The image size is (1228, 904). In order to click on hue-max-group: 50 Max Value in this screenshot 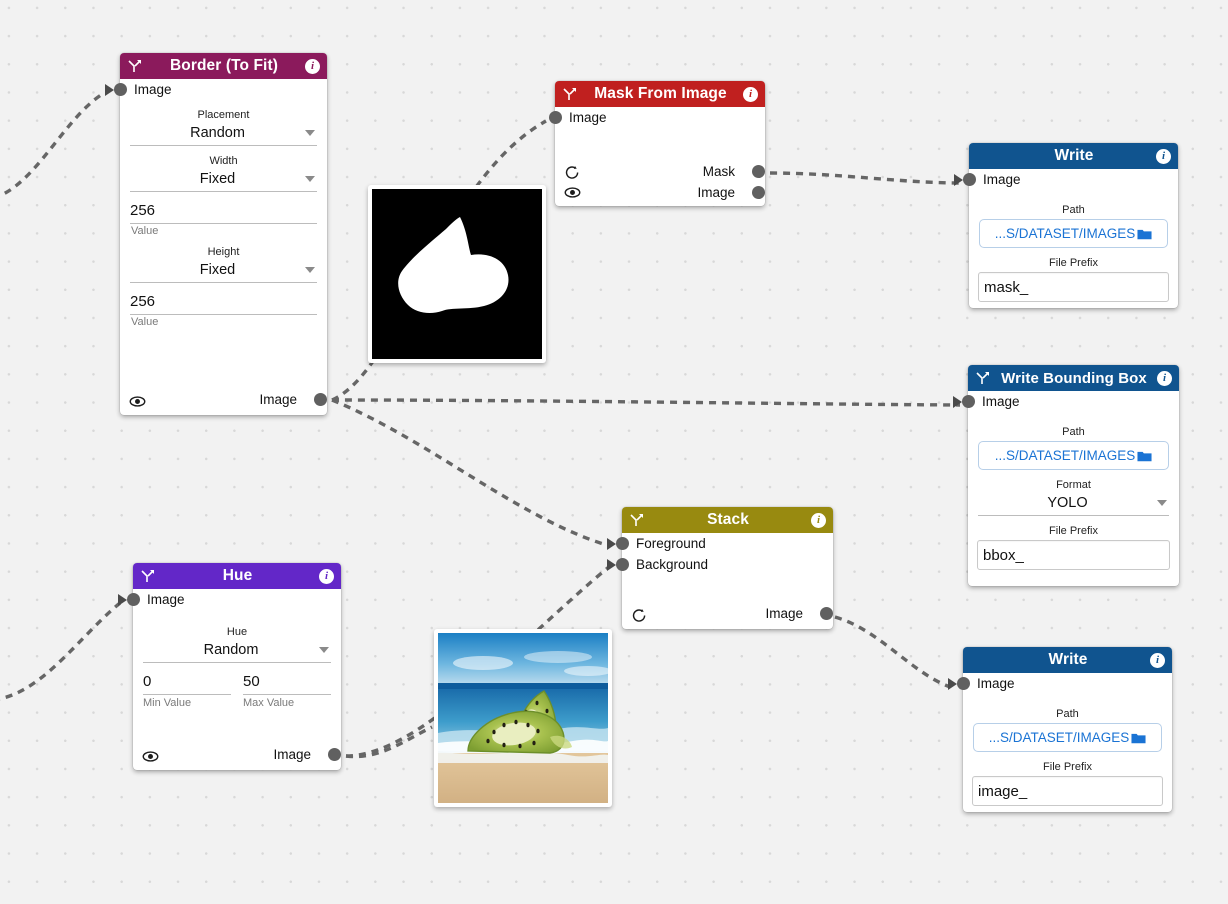, I will do `click(287, 689)`.